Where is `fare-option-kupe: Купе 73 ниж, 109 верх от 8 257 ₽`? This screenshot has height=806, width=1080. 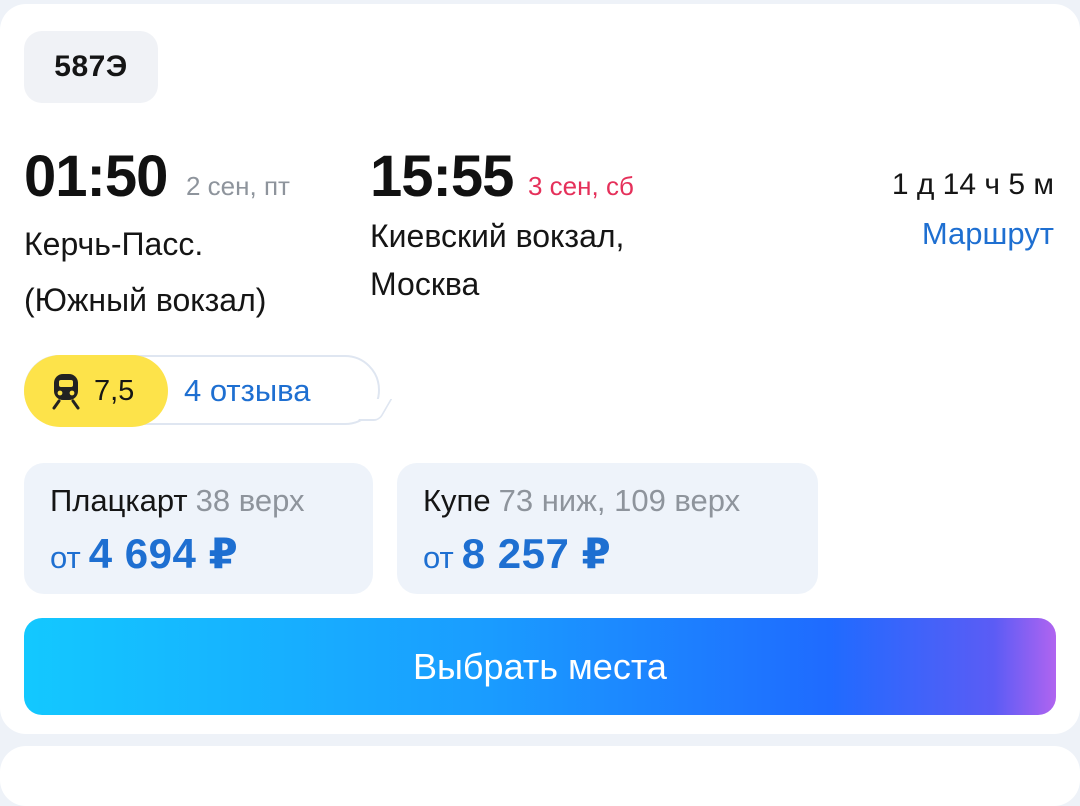 fare-option-kupe: Купе 73 ниж, 109 верх от 8 257 ₽ is located at coordinates (607, 528).